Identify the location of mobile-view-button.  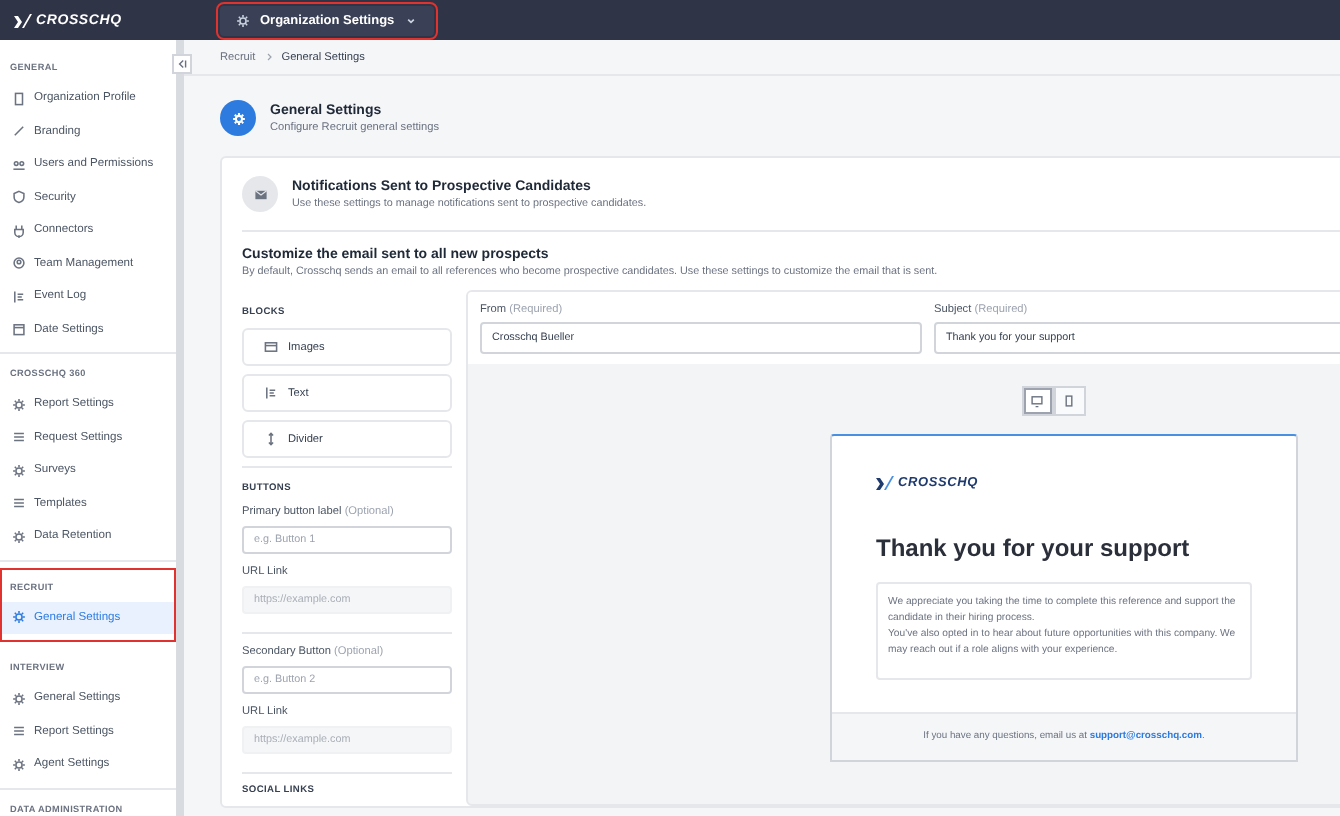
(1069, 401).